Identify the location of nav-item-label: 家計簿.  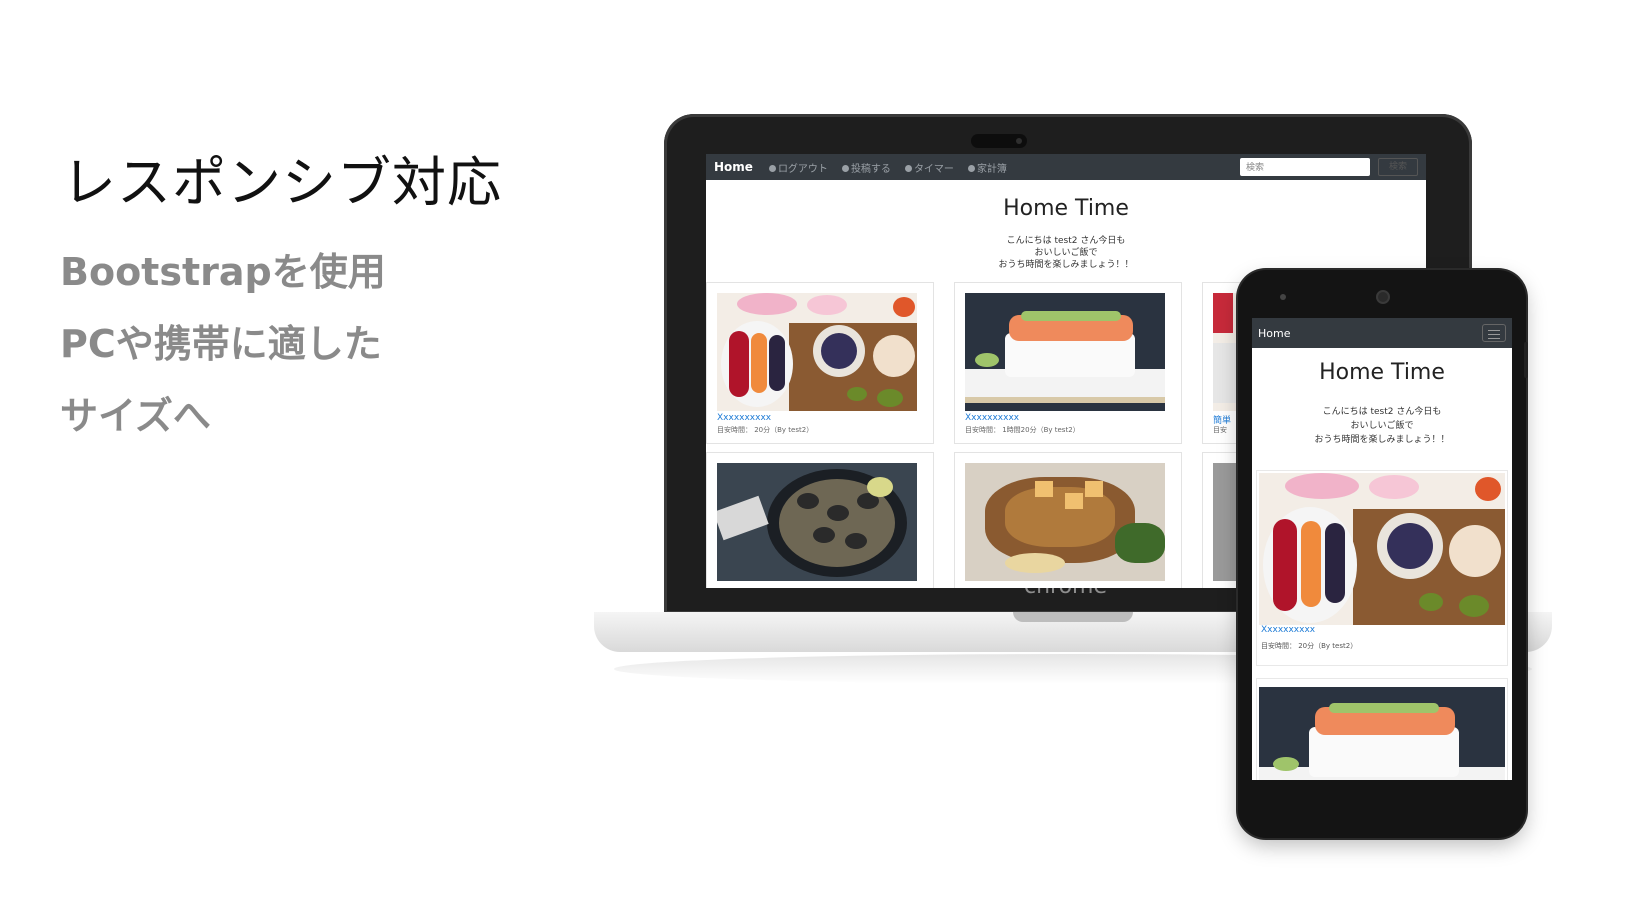
(991, 169).